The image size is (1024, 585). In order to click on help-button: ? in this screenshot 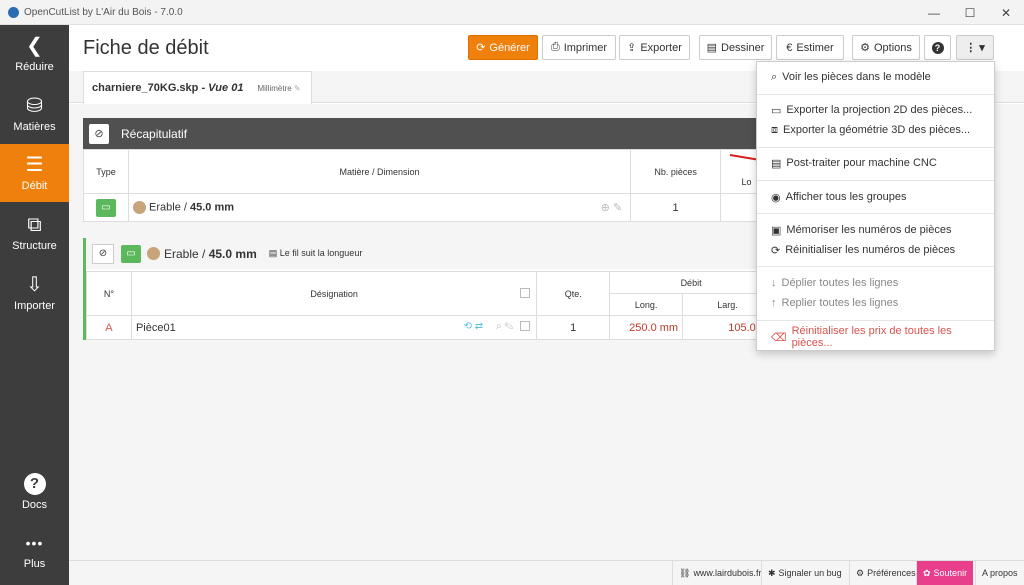, I will do `click(937, 47)`.